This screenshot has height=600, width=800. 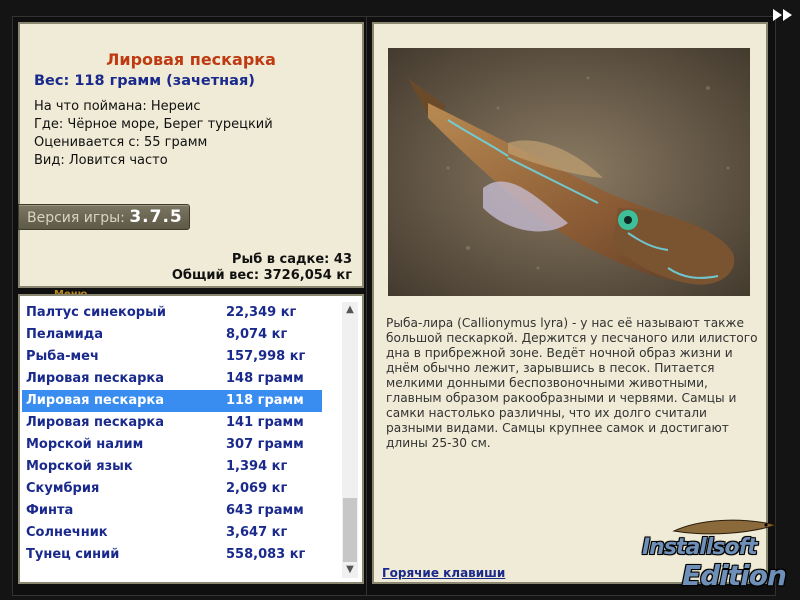 I want to click on catch-fish-weight: 1,394 кг, so click(x=257, y=466).